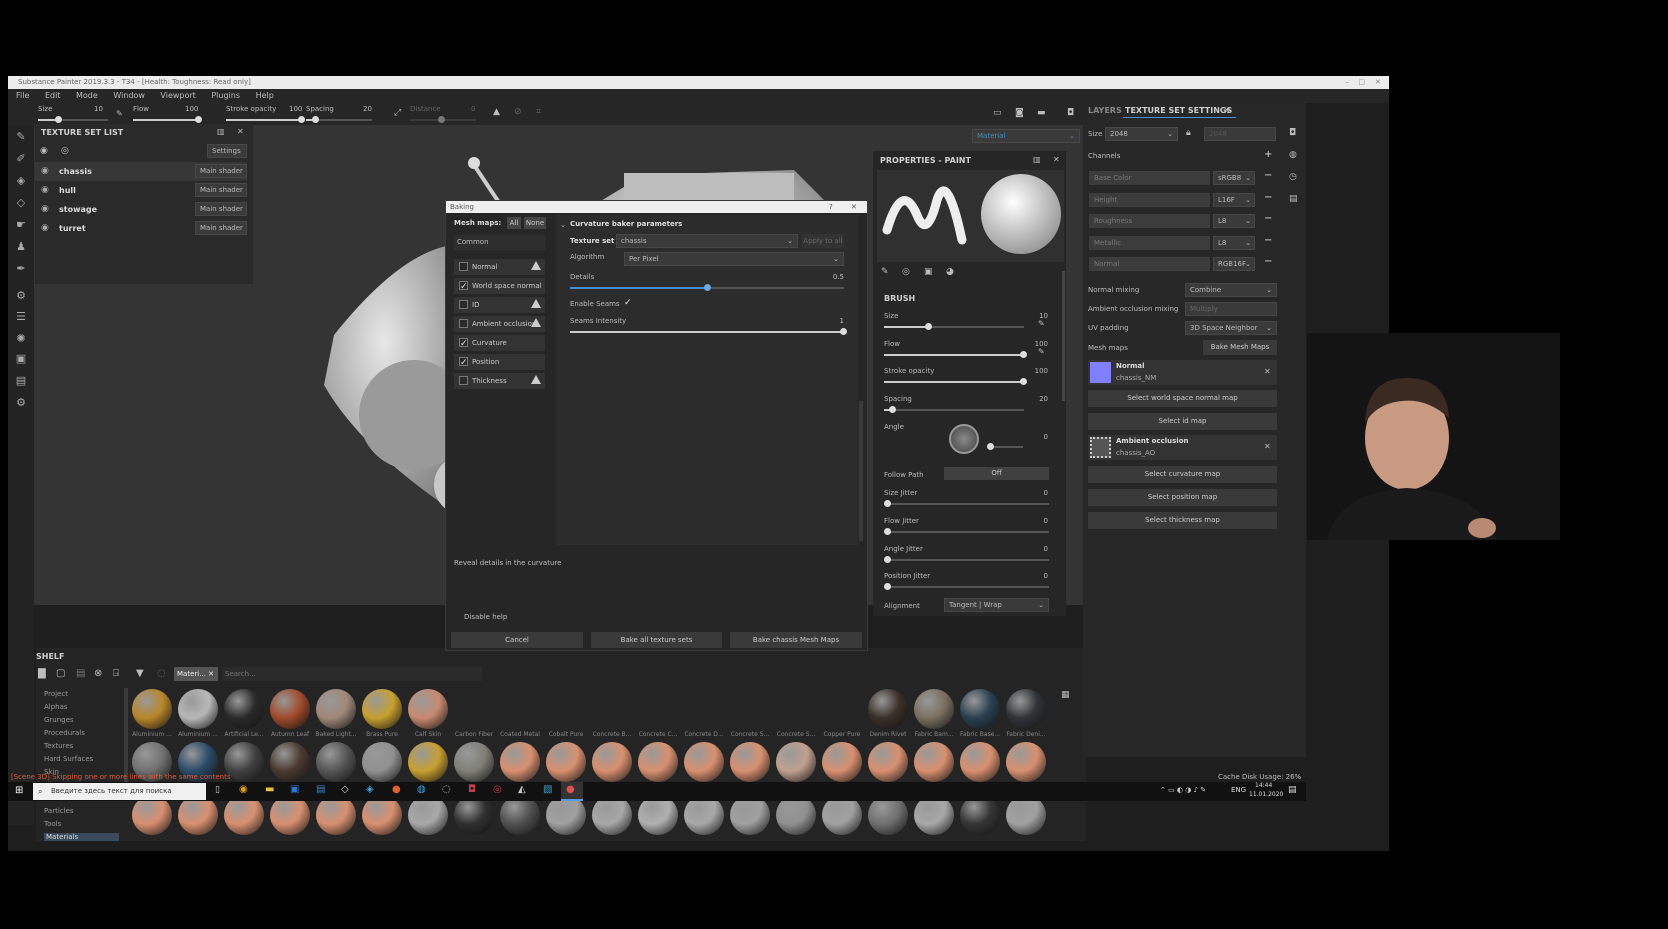 This screenshot has width=1668, height=929. Describe the element at coordinates (1267, 446) in the screenshot. I see `remove-map-icon: ✕` at that location.